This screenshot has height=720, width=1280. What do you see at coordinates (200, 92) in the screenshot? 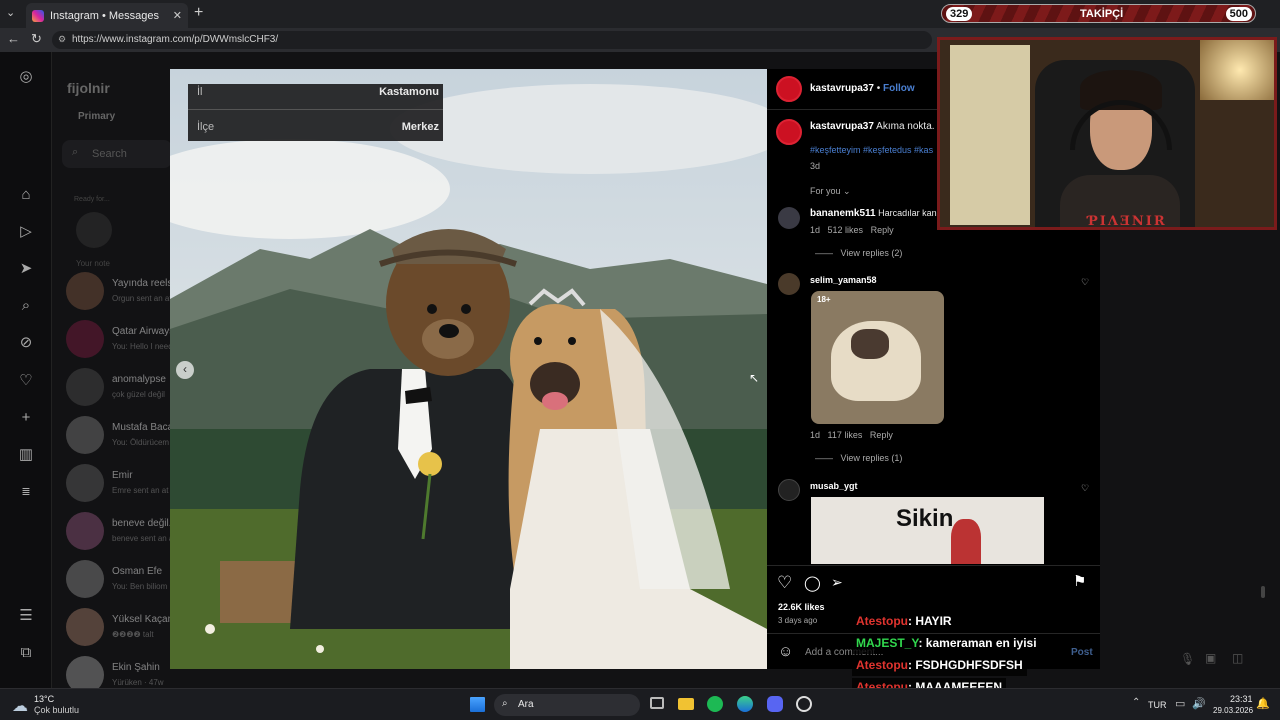
I see `il-label: İl` at bounding box center [200, 92].